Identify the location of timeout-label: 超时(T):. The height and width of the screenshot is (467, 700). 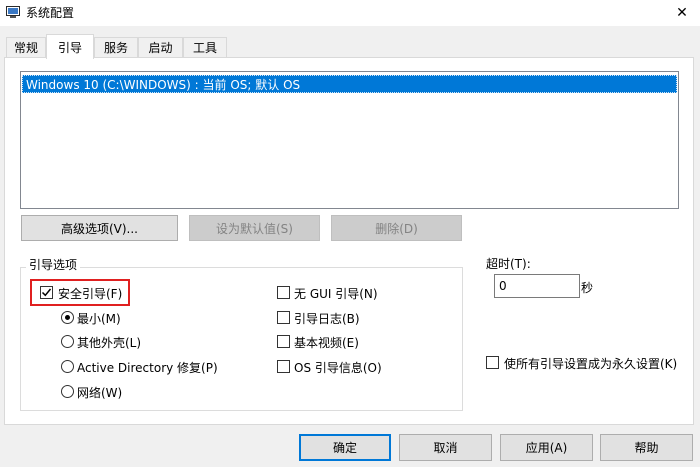
(508, 264).